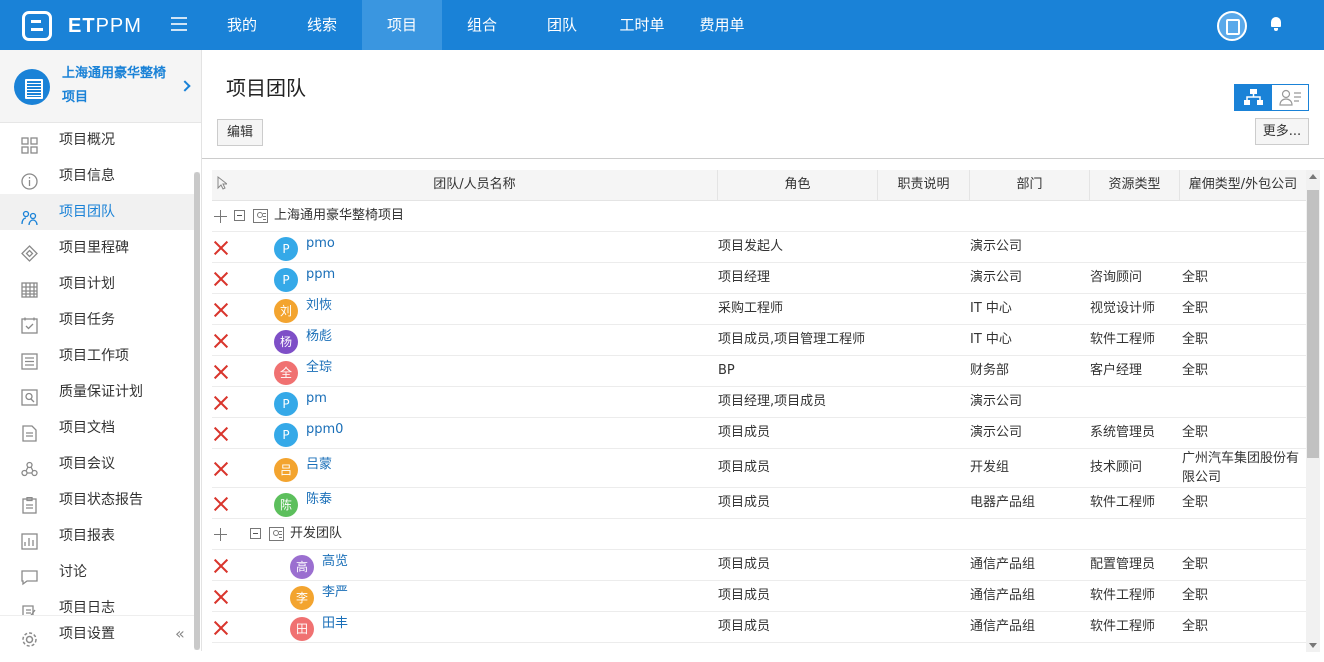 This screenshot has width=1324, height=662. What do you see at coordinates (759, 468) in the screenshot?
I see `member-row: 吕吕蒙 项目成员 开发组 技术顾问 广州汽车集团股份有限公司` at bounding box center [759, 468].